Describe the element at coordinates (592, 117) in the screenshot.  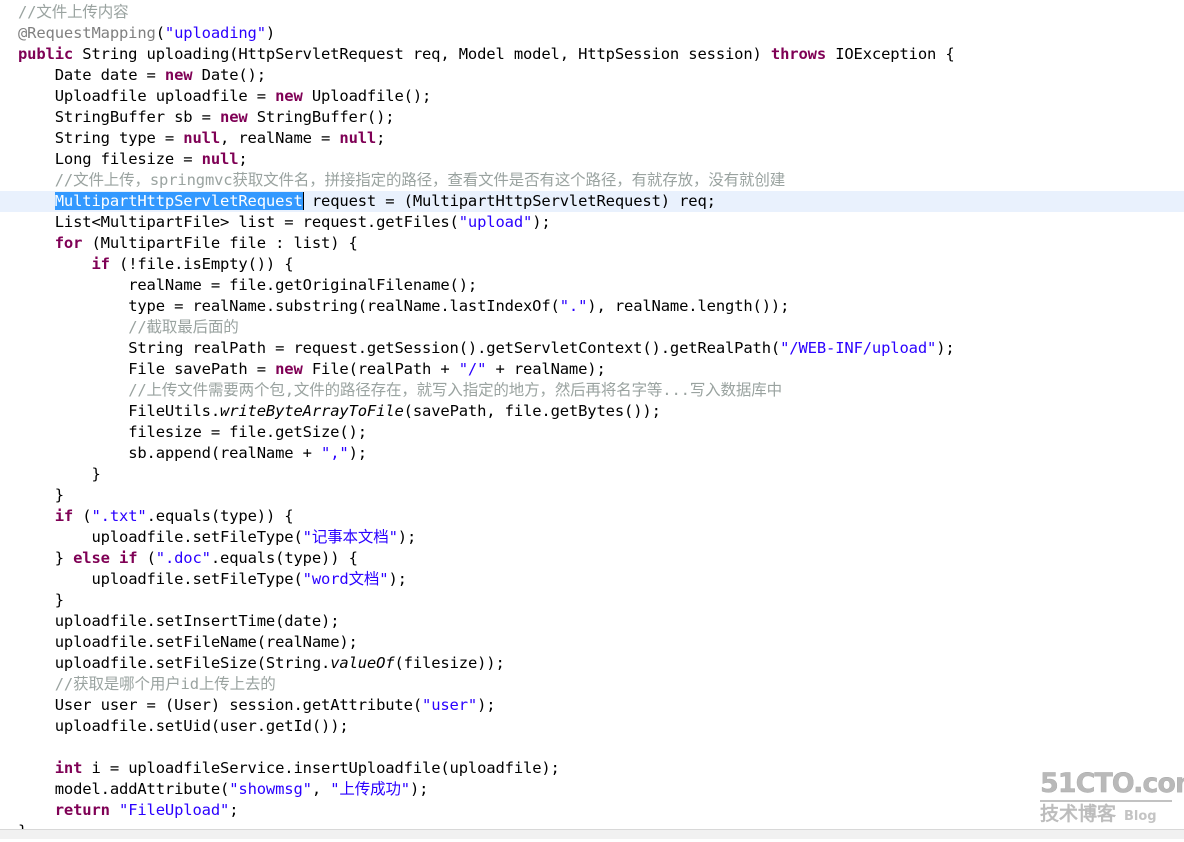
I see `code-line: StringBuffer sb = new StringBuffer();` at that location.